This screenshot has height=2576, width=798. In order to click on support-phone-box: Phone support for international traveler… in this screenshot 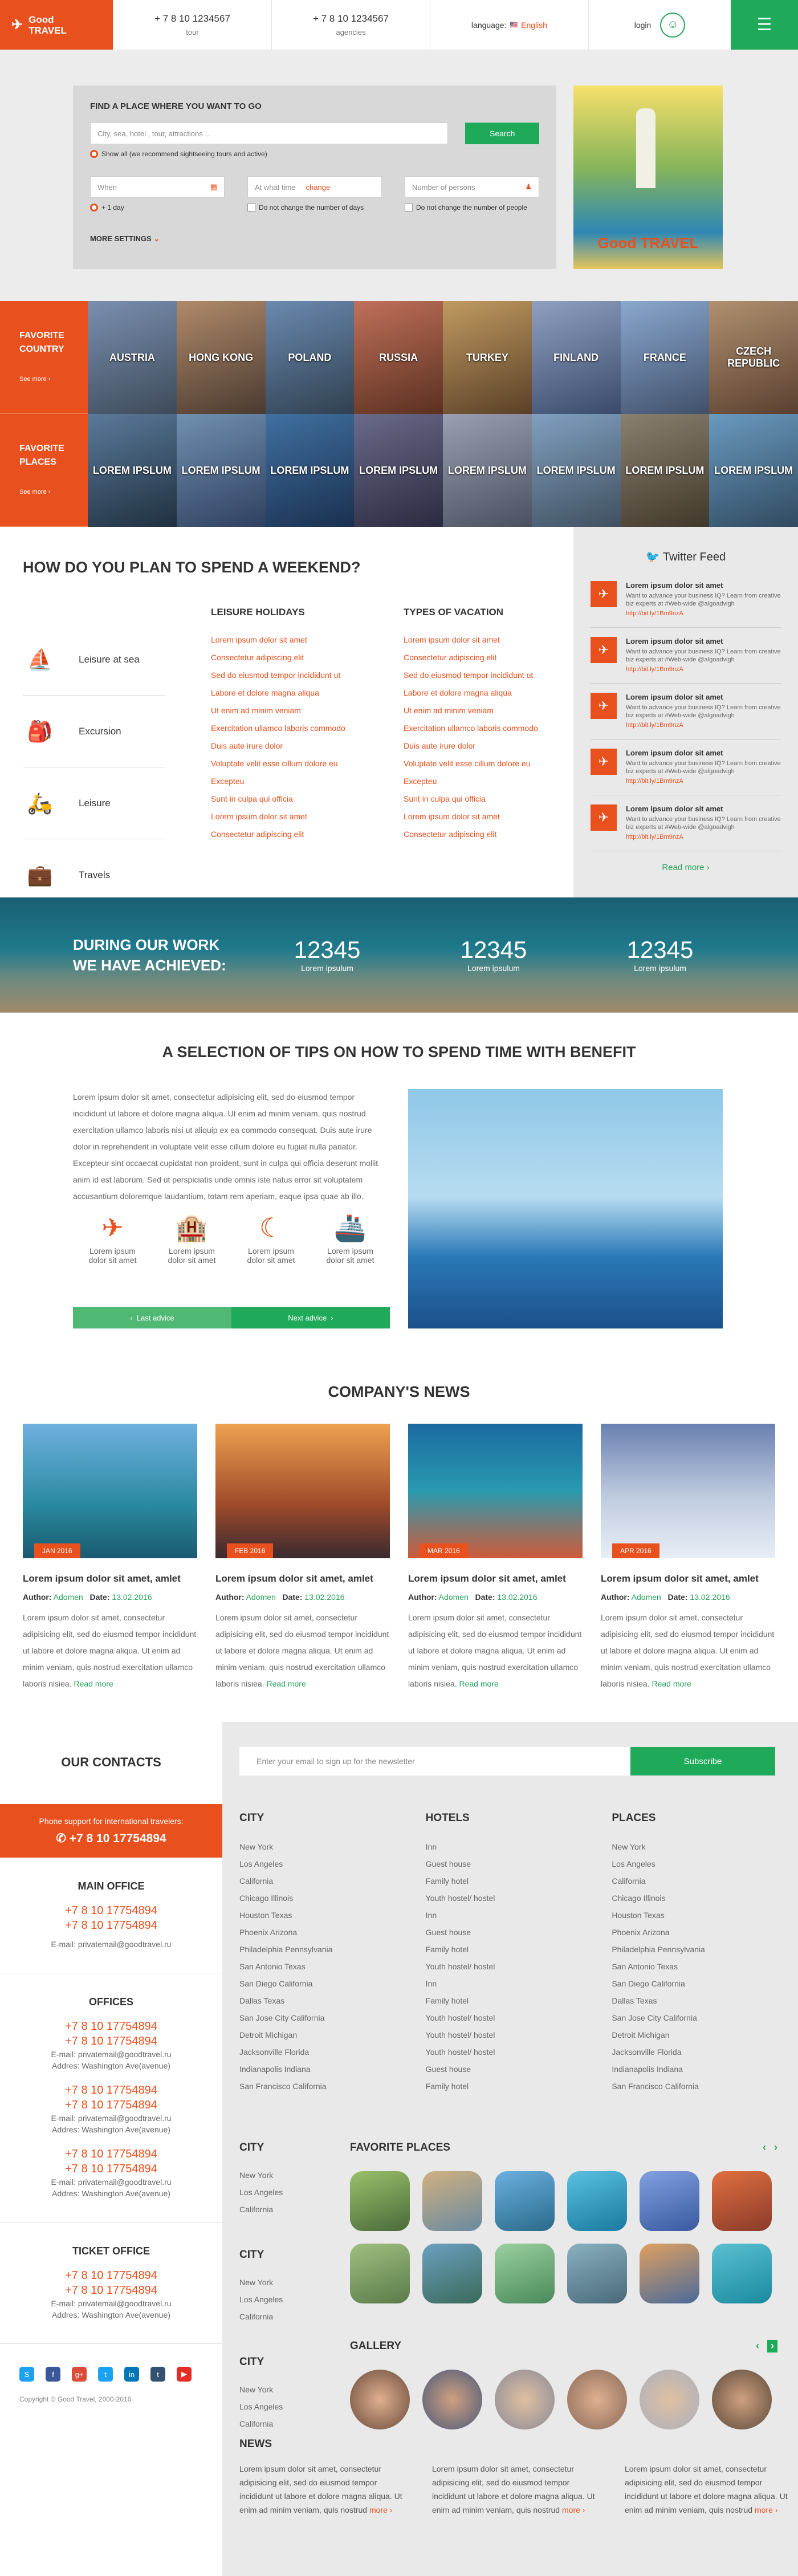, I will do `click(111, 1831)`.